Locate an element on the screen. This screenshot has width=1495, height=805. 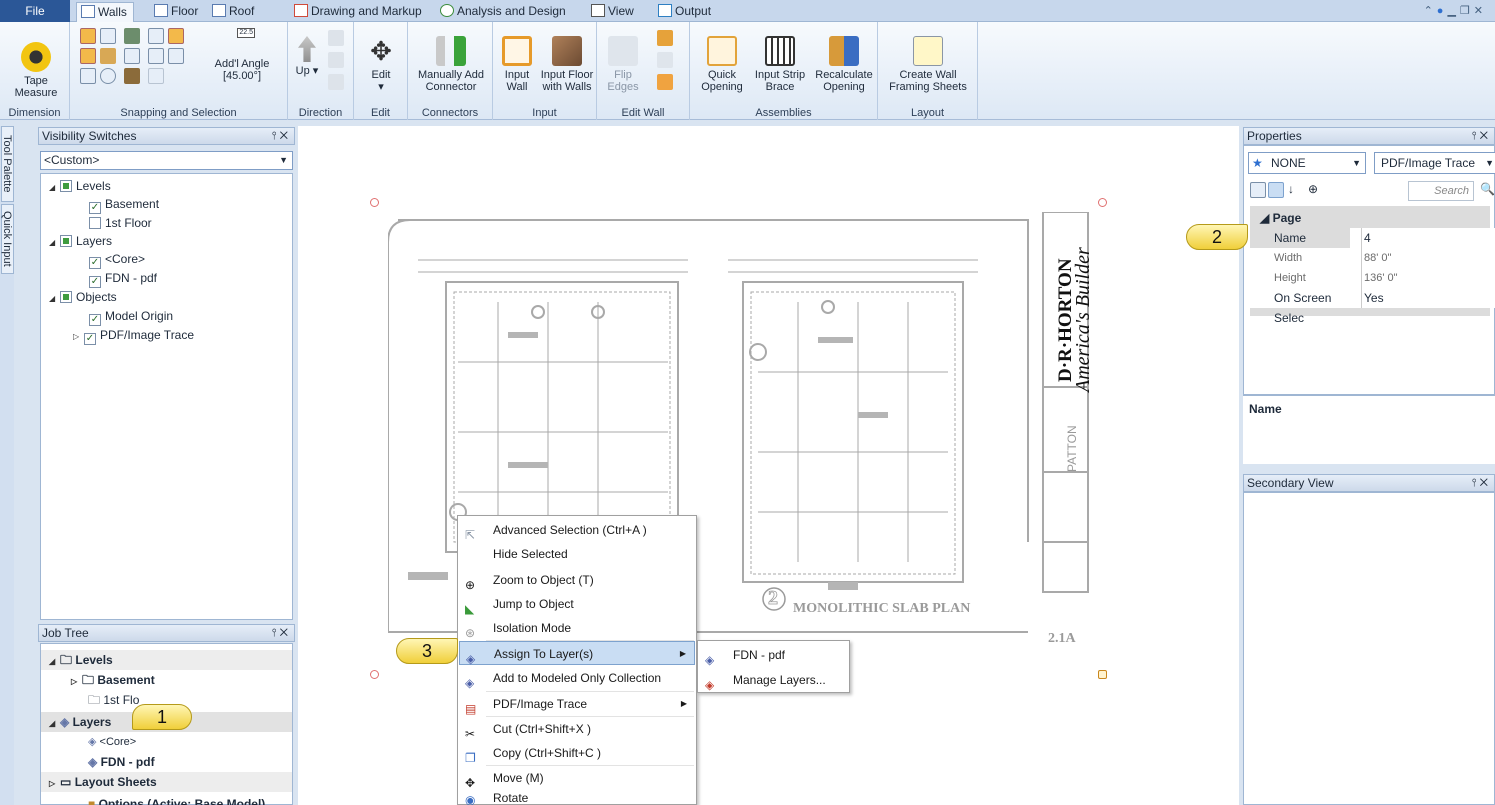
menu-rotate: ◉ Rotate is located at coordinates (577, 797).